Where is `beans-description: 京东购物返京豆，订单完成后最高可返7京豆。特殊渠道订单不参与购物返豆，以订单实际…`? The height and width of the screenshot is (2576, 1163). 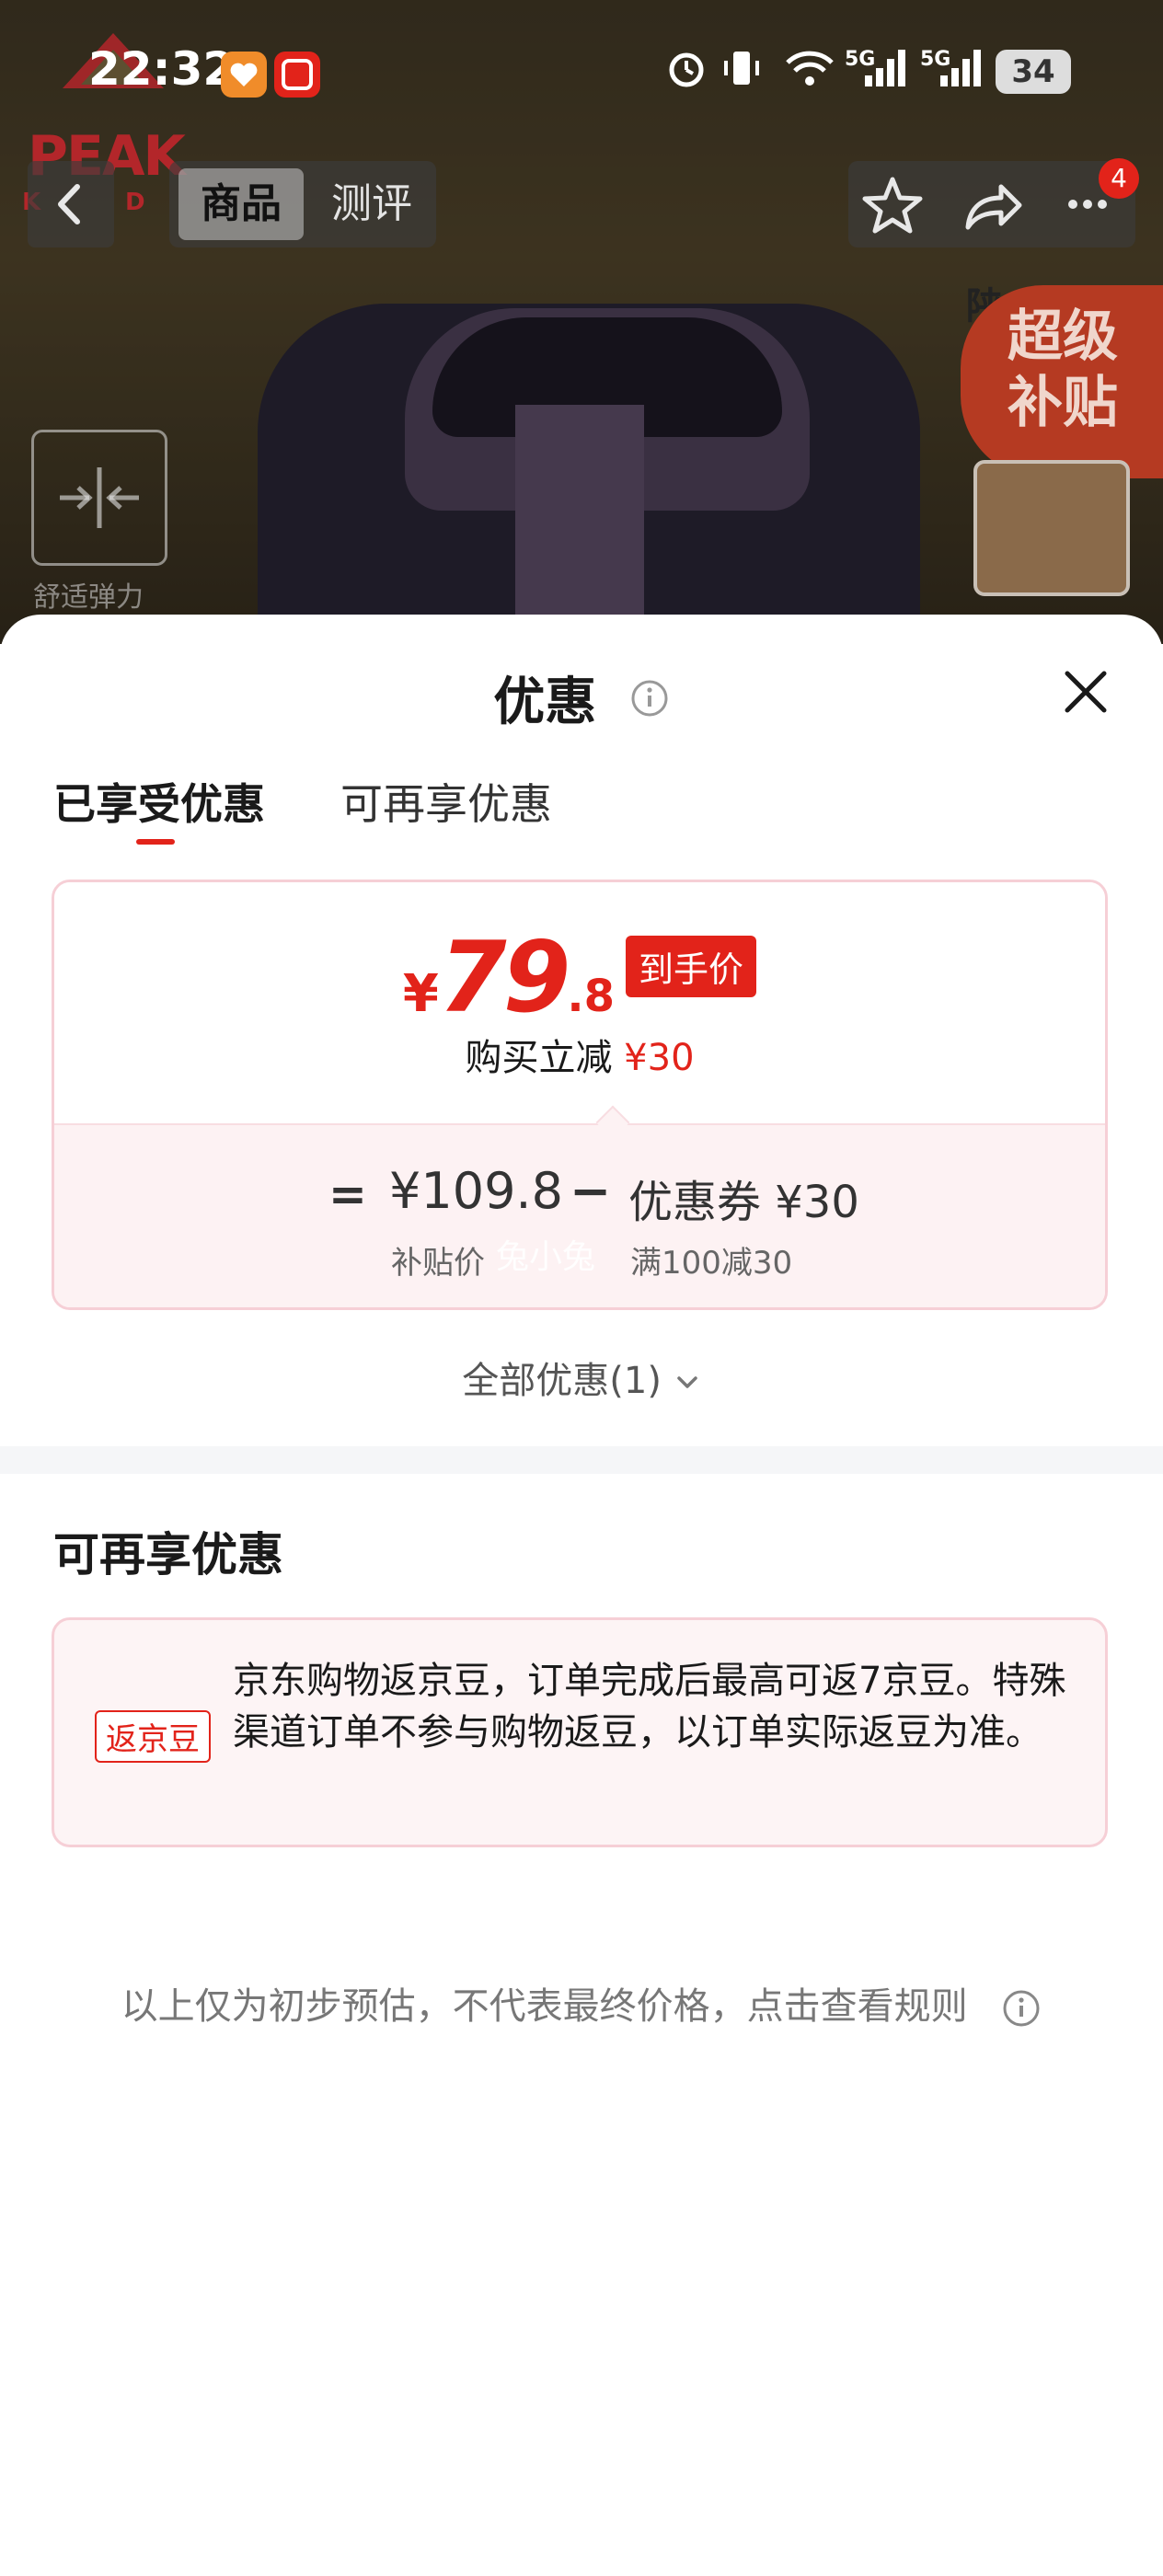 beans-description: 京东购物返京豆，订单完成后最高可返7京豆。特殊渠道订单不参与购物返豆，以订单实际… is located at coordinates (649, 1707).